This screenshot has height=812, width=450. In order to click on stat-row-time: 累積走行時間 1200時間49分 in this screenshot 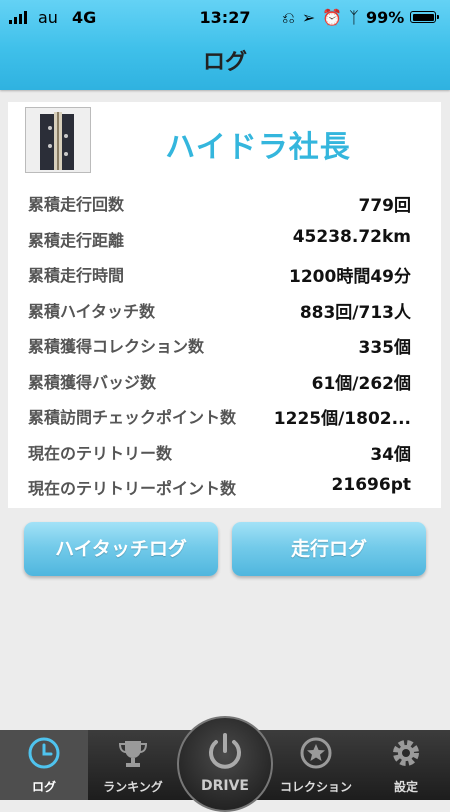, I will do `click(224, 273)`.